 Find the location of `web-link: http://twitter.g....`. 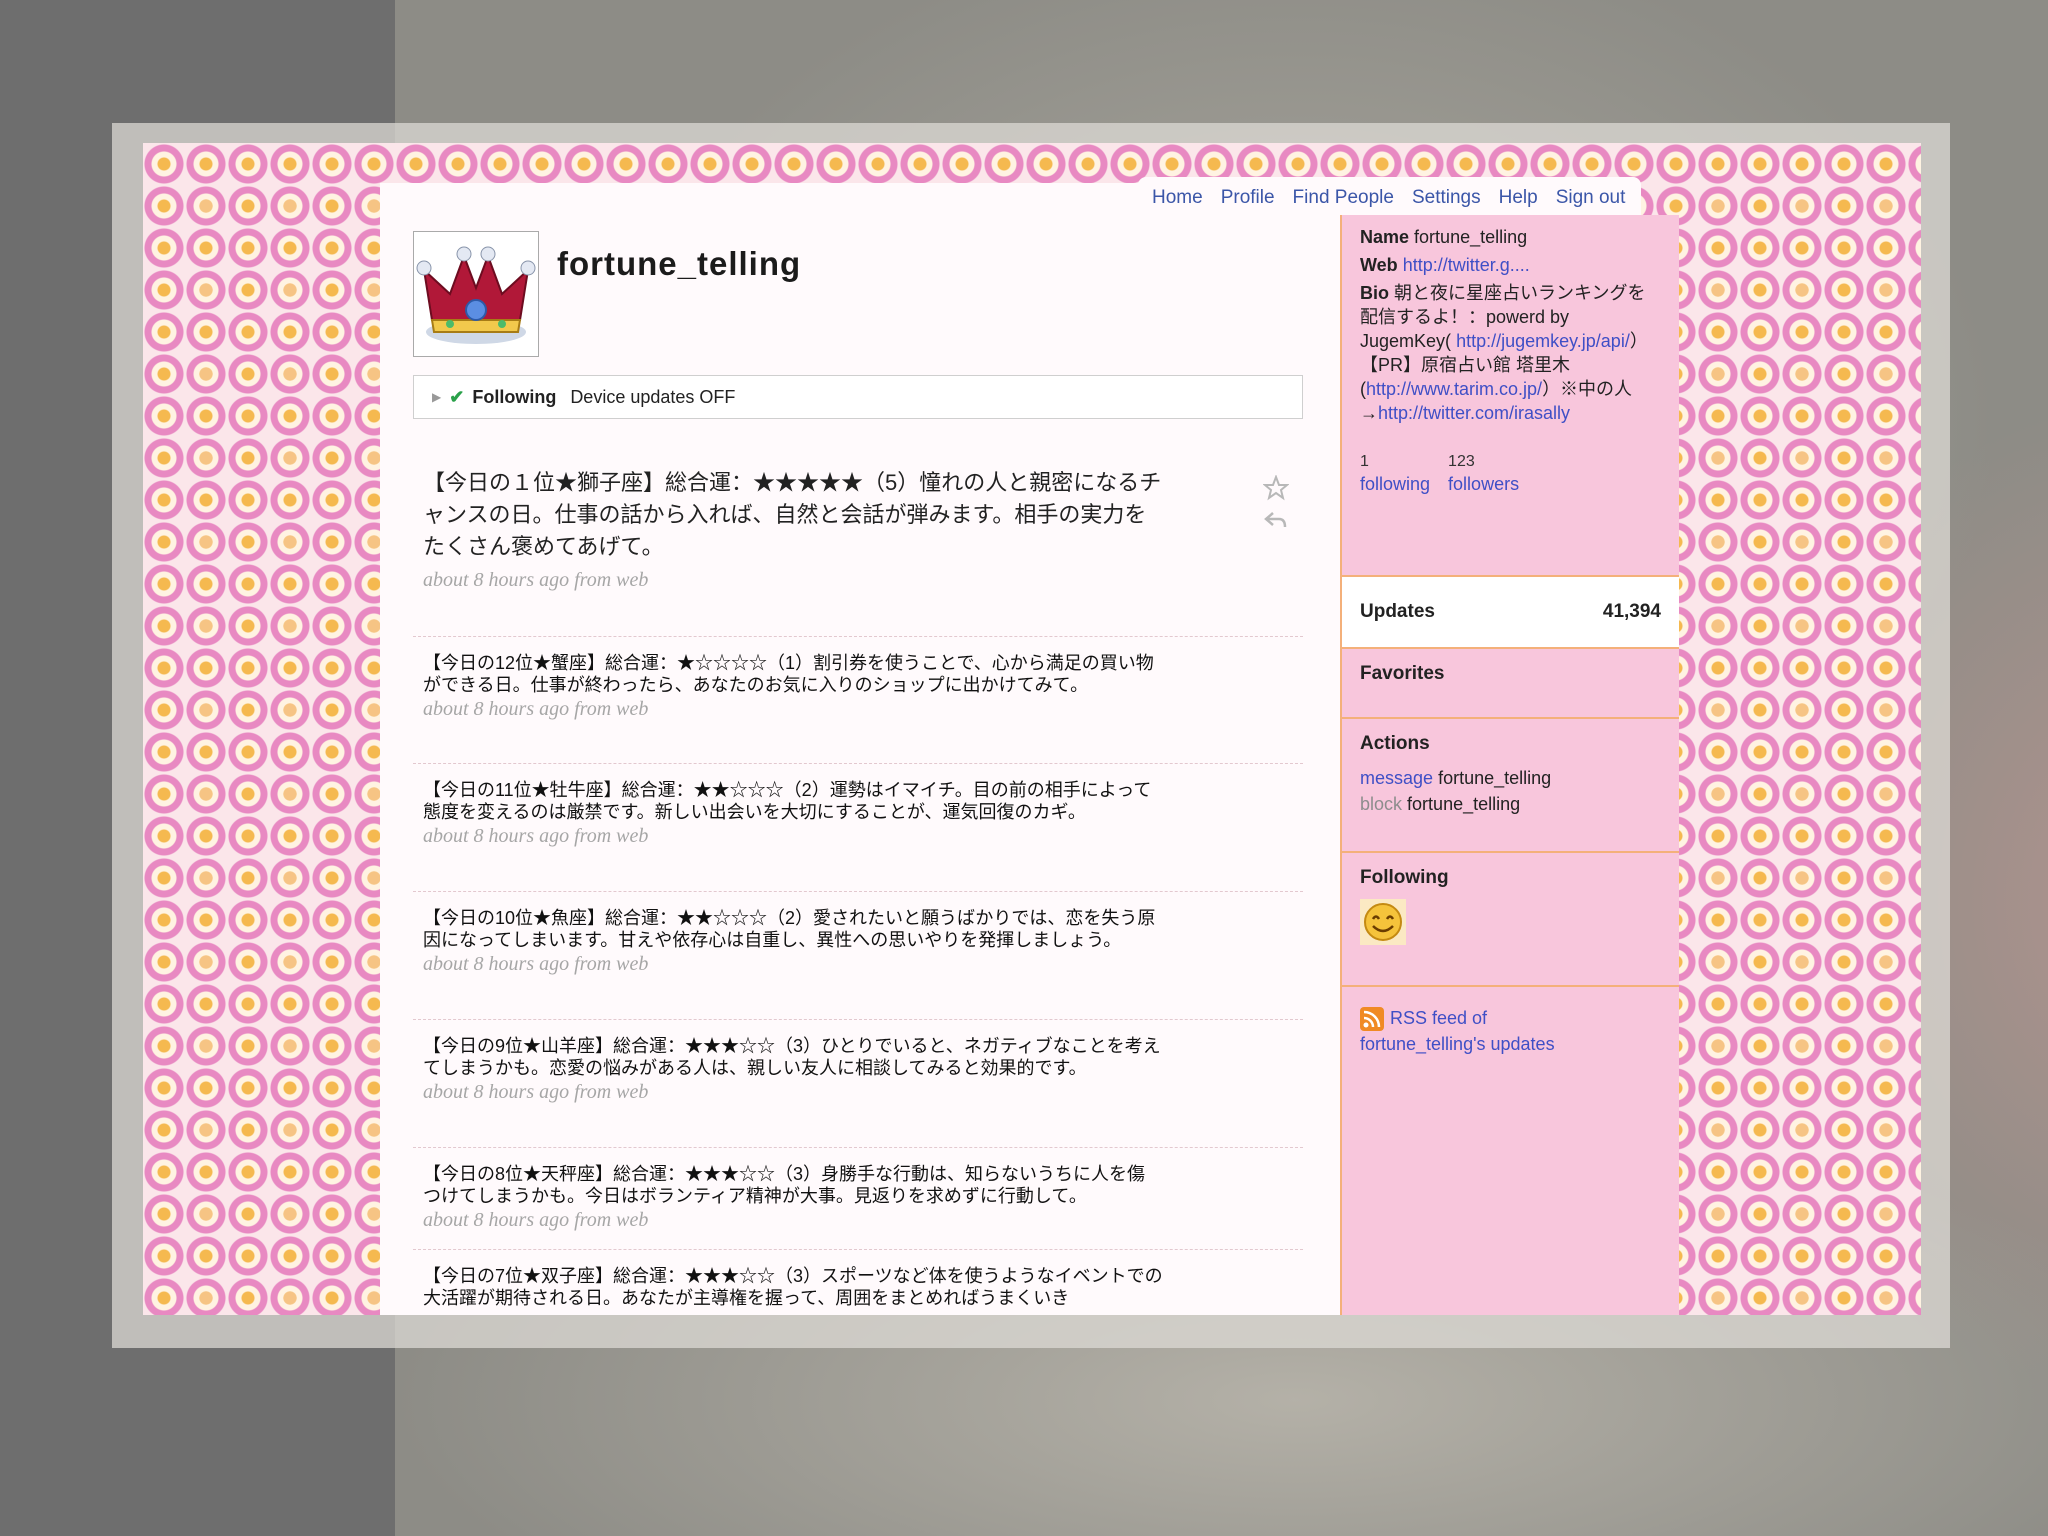

web-link: http://twitter.g.... is located at coordinates (1466, 265).